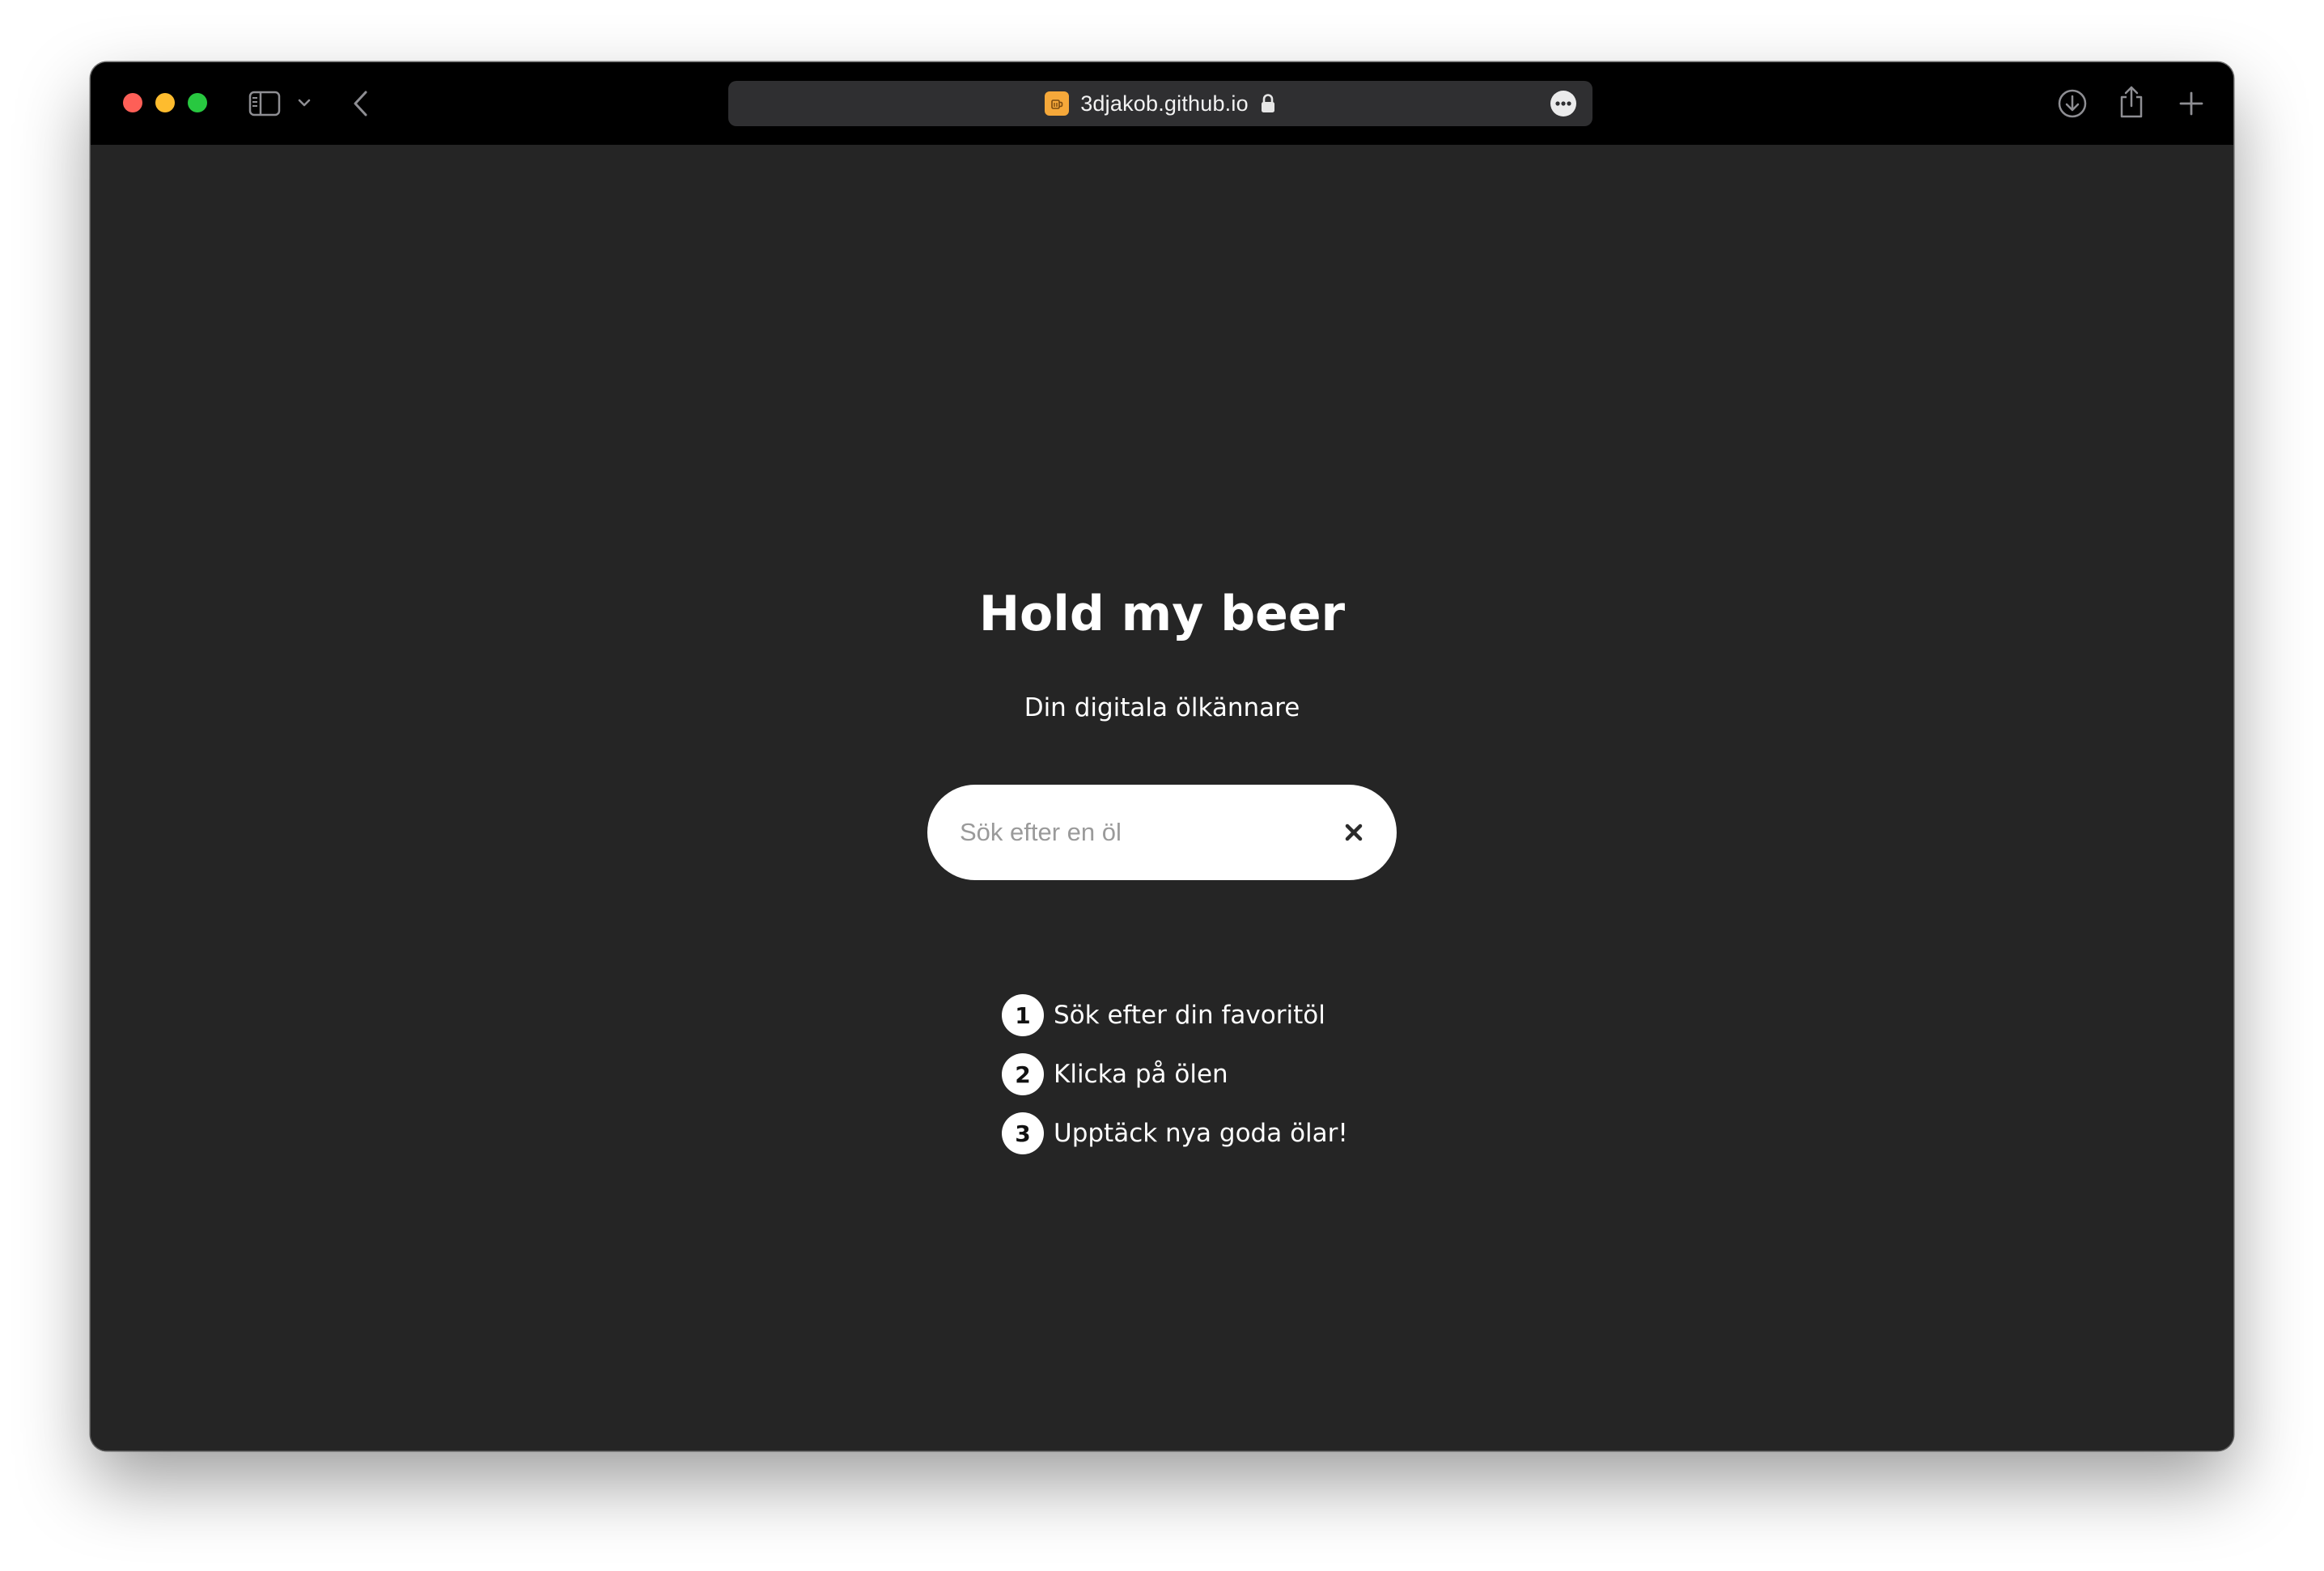 Image resolution: width=2324 pixels, height=1571 pixels. Describe the element at coordinates (1023, 1015) in the screenshot. I see `step-number-badge: 1` at that location.